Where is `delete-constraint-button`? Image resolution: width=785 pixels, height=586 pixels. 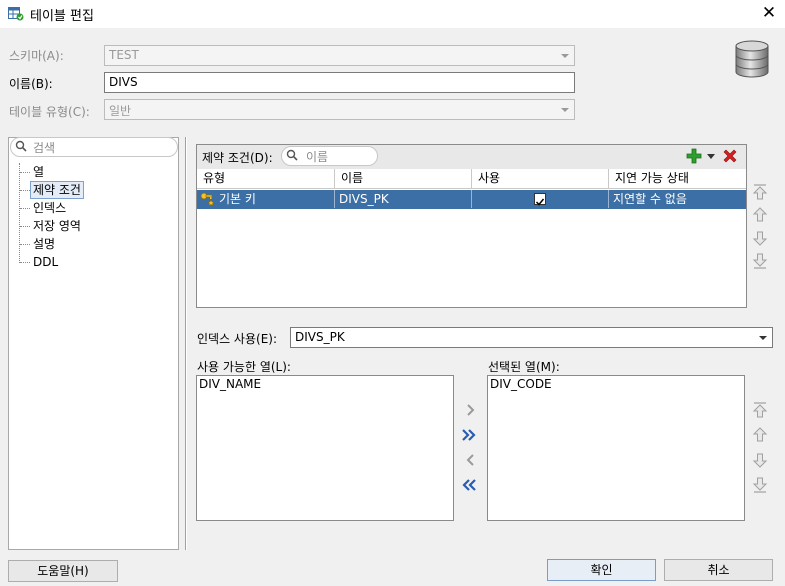 delete-constraint-button is located at coordinates (730, 156).